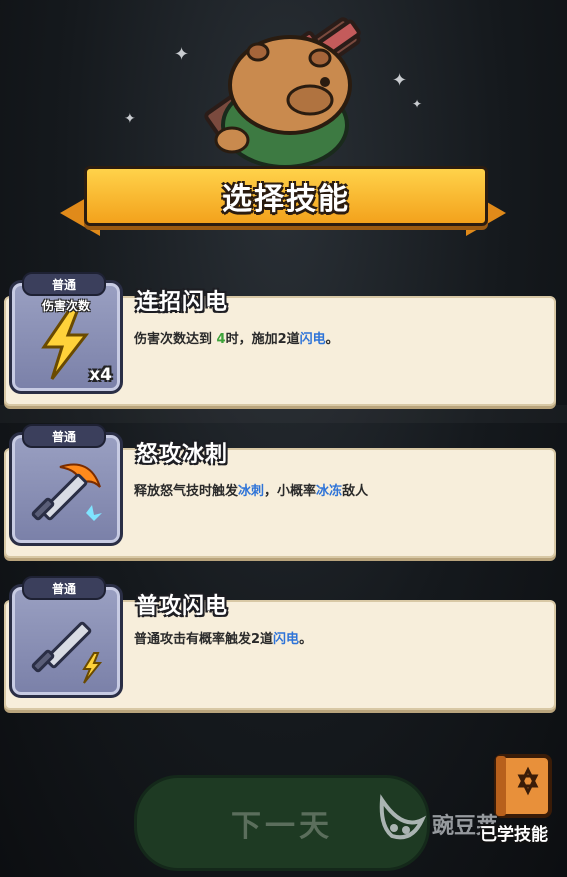  Describe the element at coordinates (182, 454) in the screenshot. I see `skill-name: 怒攻冰刺` at that location.